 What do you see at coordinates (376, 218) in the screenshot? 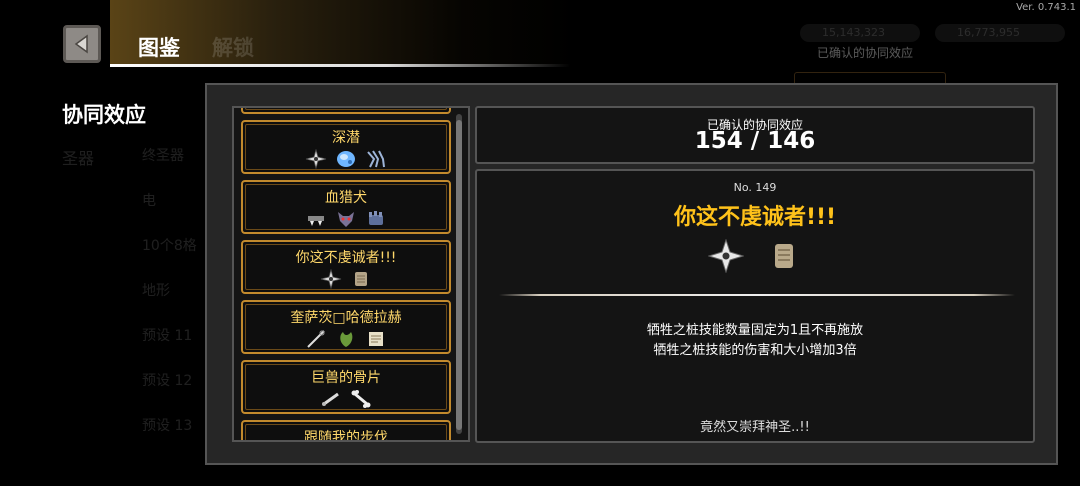
I see `gauntlet-icon` at bounding box center [376, 218].